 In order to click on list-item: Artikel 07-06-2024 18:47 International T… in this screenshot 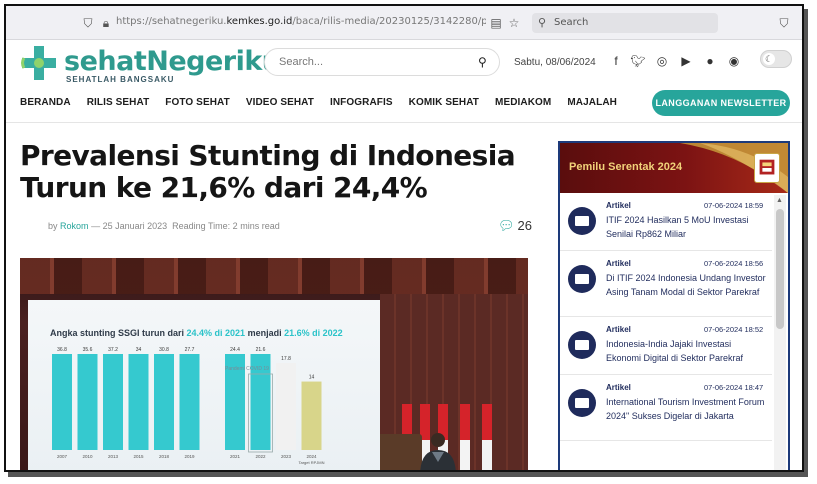, I will do `click(666, 408)`.